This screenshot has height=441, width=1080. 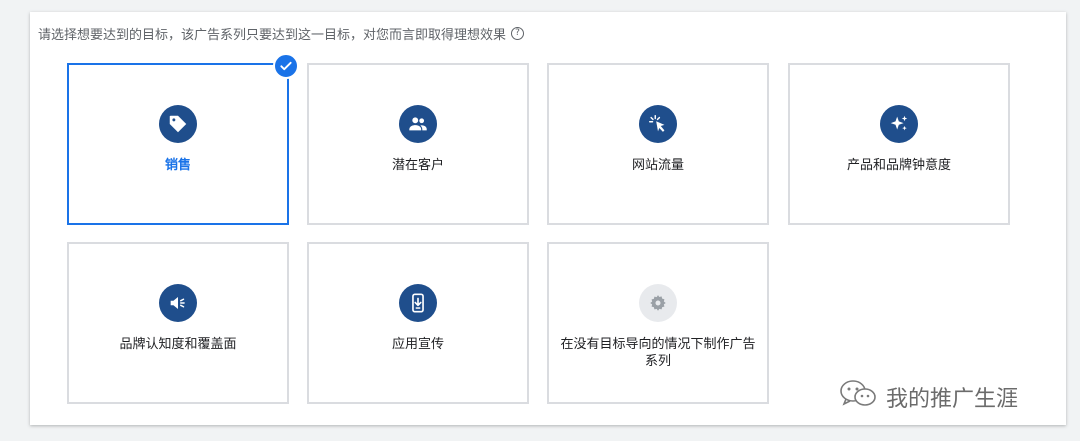 What do you see at coordinates (658, 144) in the screenshot?
I see `goal-card-website-traffic: 网站流量` at bounding box center [658, 144].